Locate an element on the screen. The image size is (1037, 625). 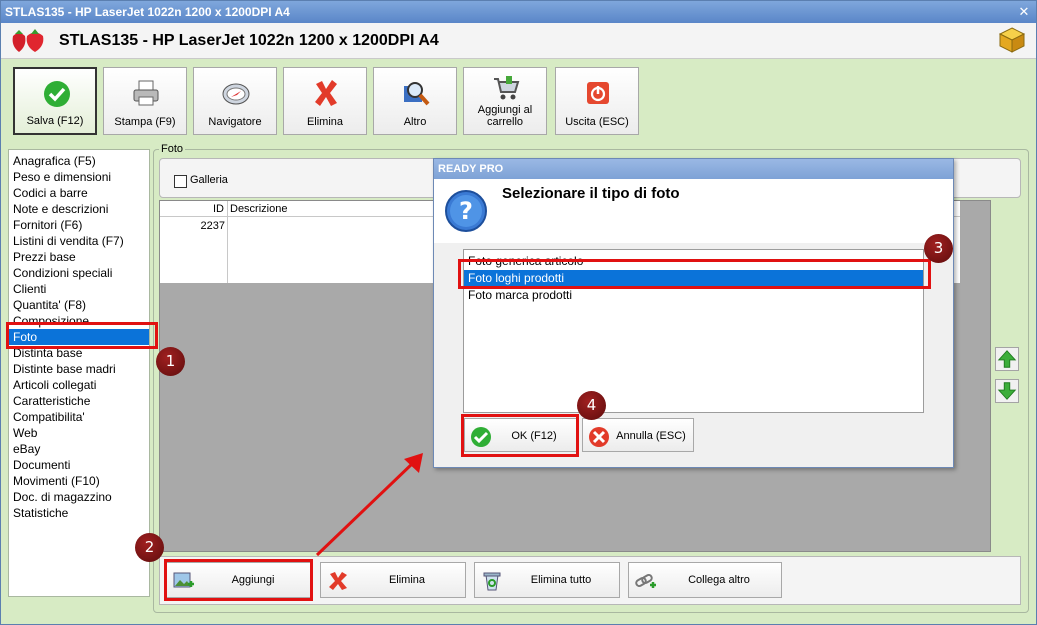
sidebar-item: Doc. di magazzino is located at coordinates (79, 497).